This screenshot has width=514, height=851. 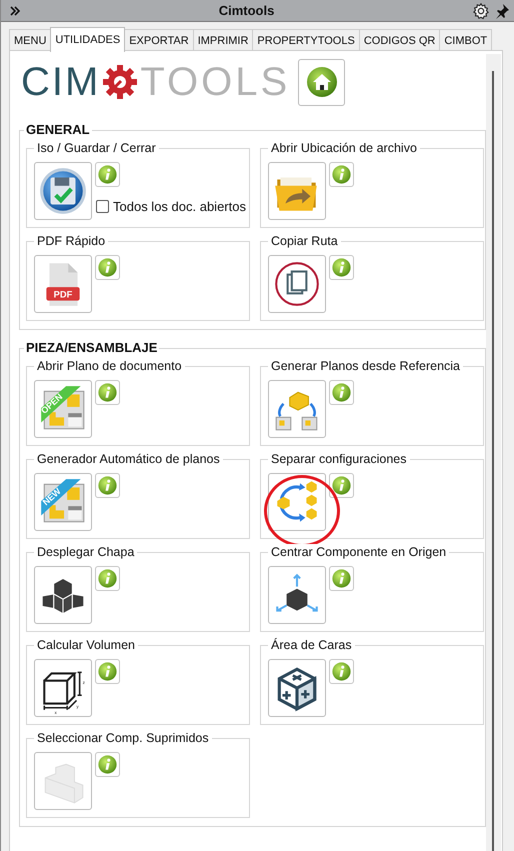 I want to click on double-chevron-icon, so click(x=15, y=10).